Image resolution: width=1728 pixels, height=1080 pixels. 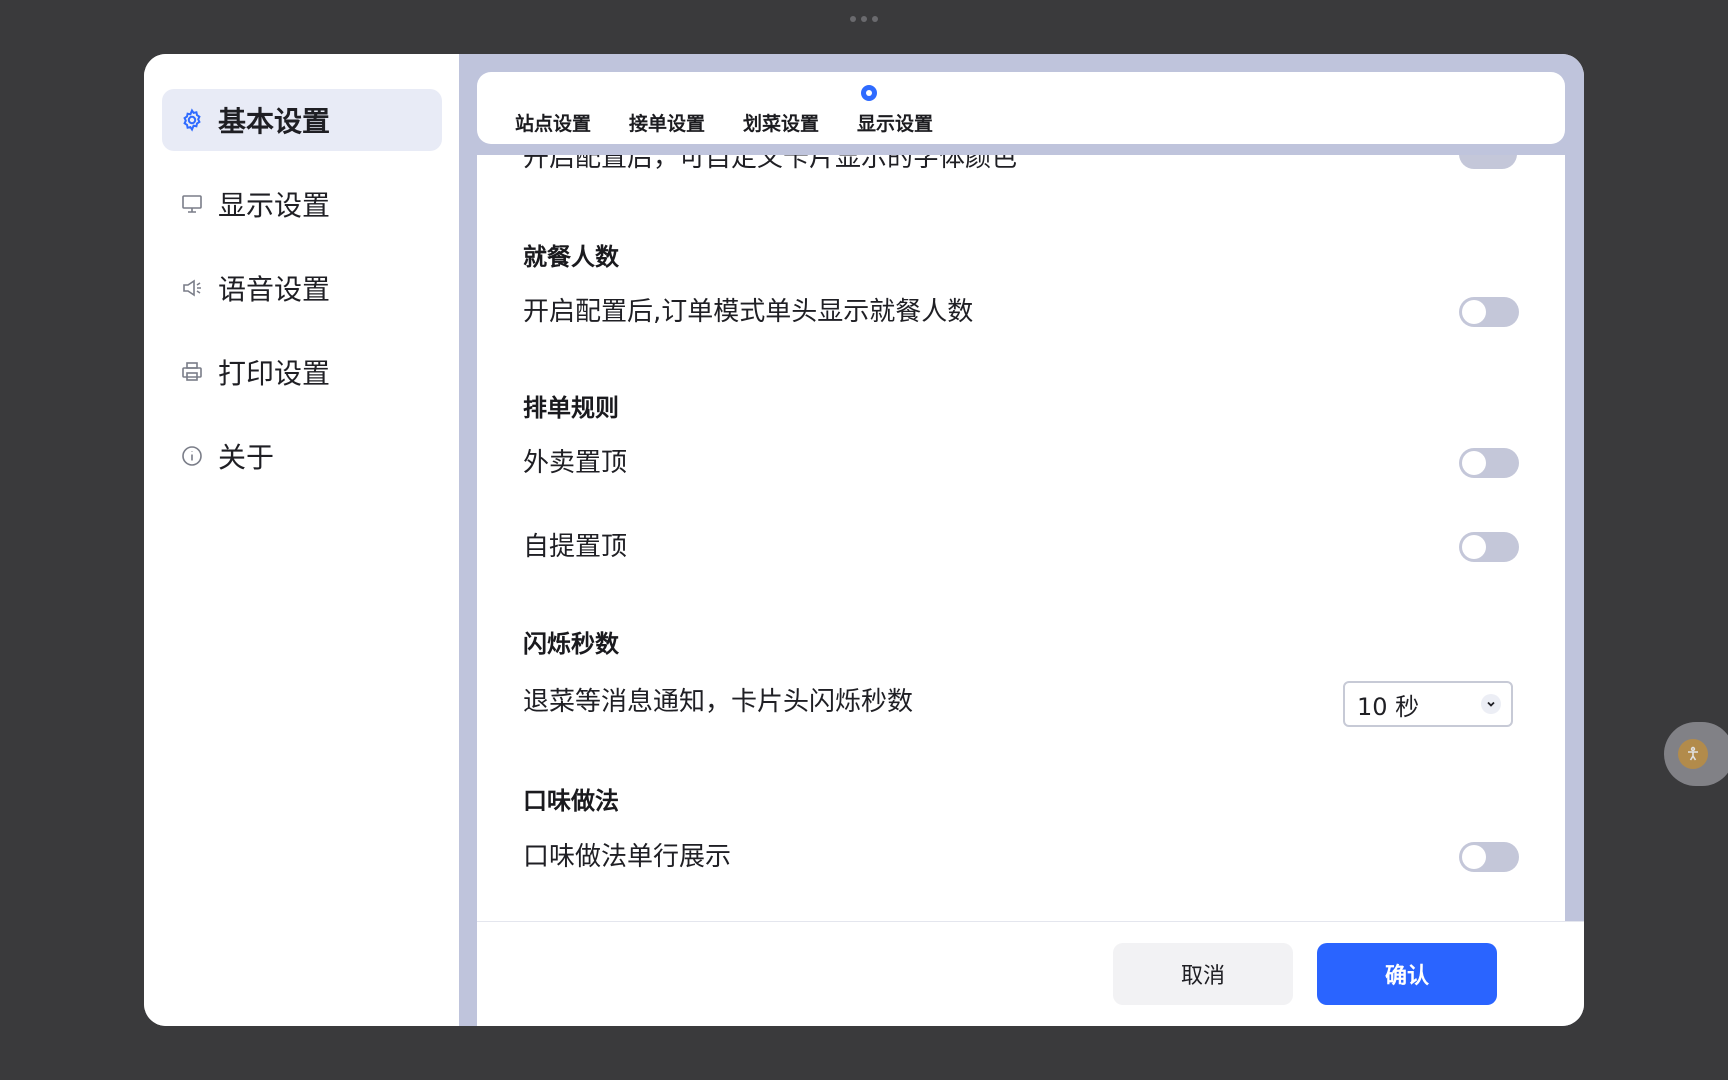 I want to click on monitor-icon, so click(x=192, y=204).